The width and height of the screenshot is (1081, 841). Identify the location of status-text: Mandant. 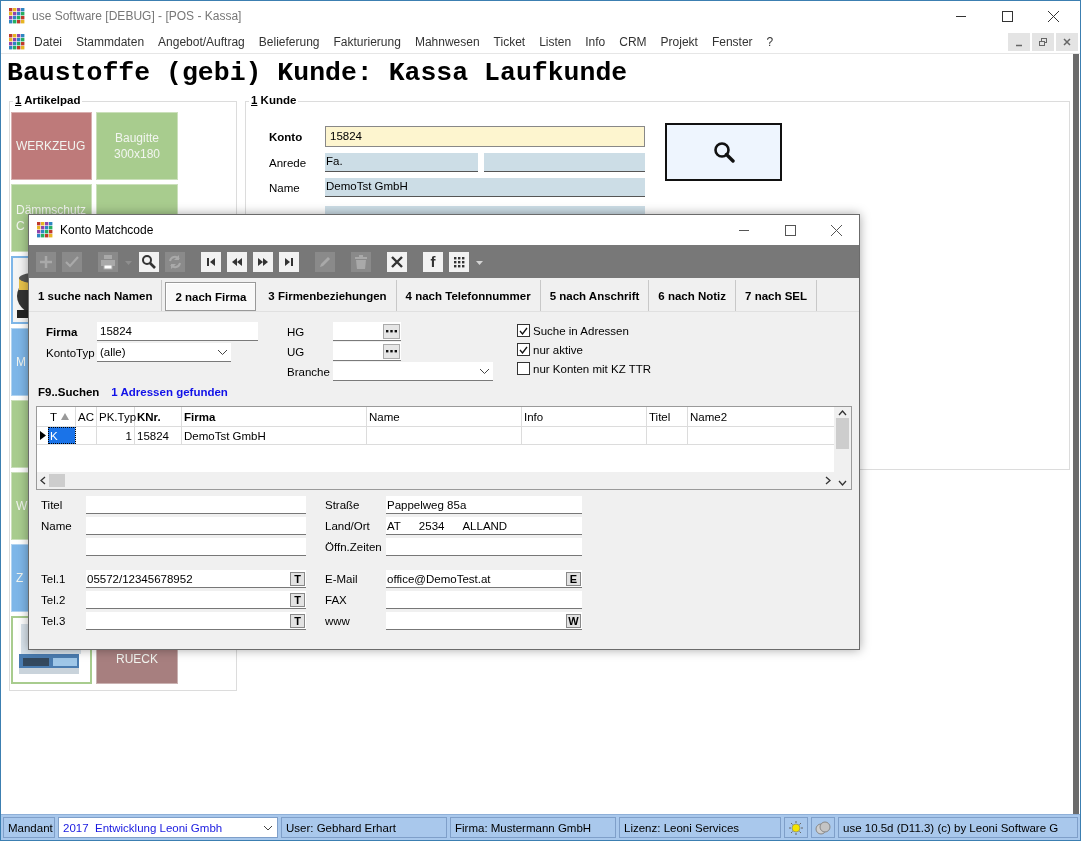
(29, 827).